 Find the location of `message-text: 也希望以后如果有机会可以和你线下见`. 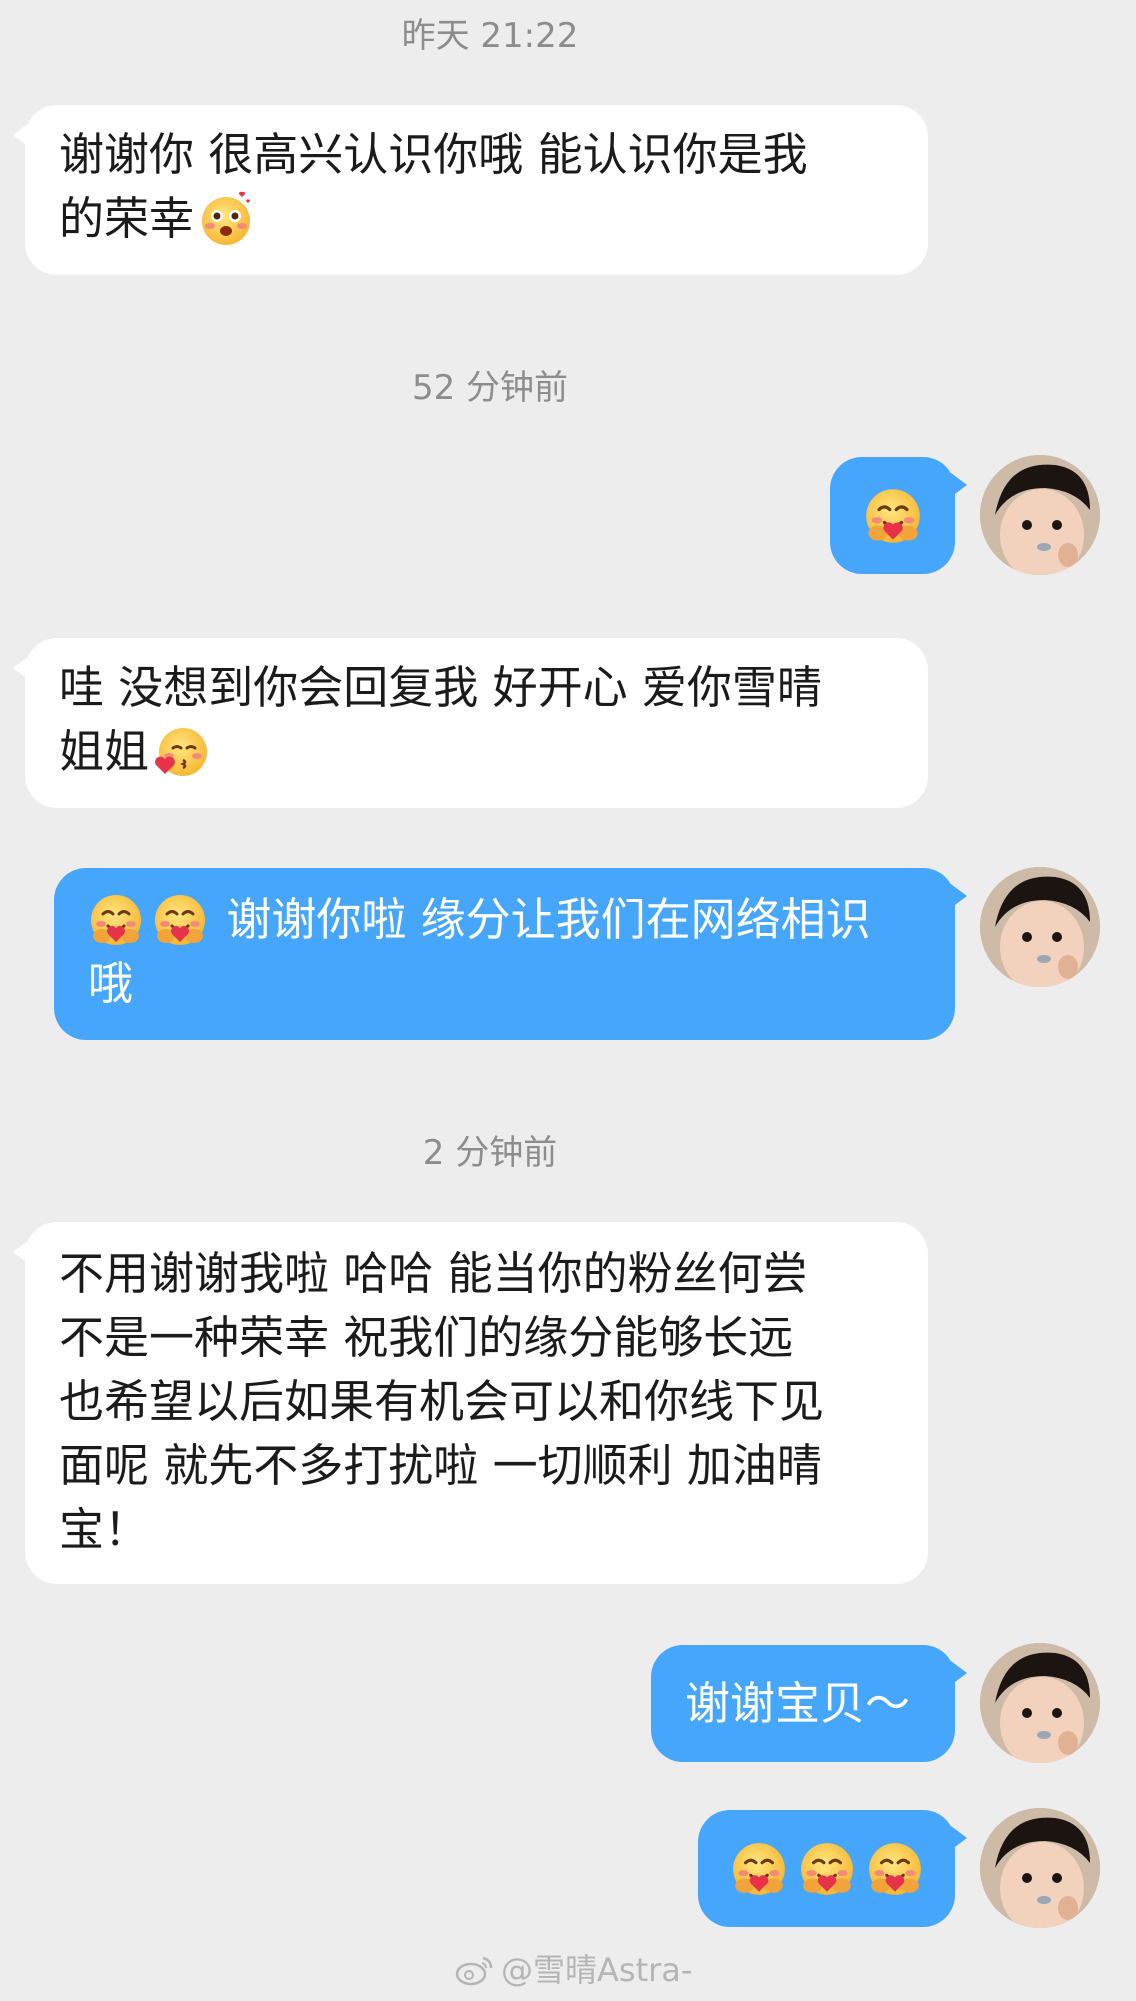

message-text: 也希望以后如果有机会可以和你线下见 is located at coordinates (442, 1401).